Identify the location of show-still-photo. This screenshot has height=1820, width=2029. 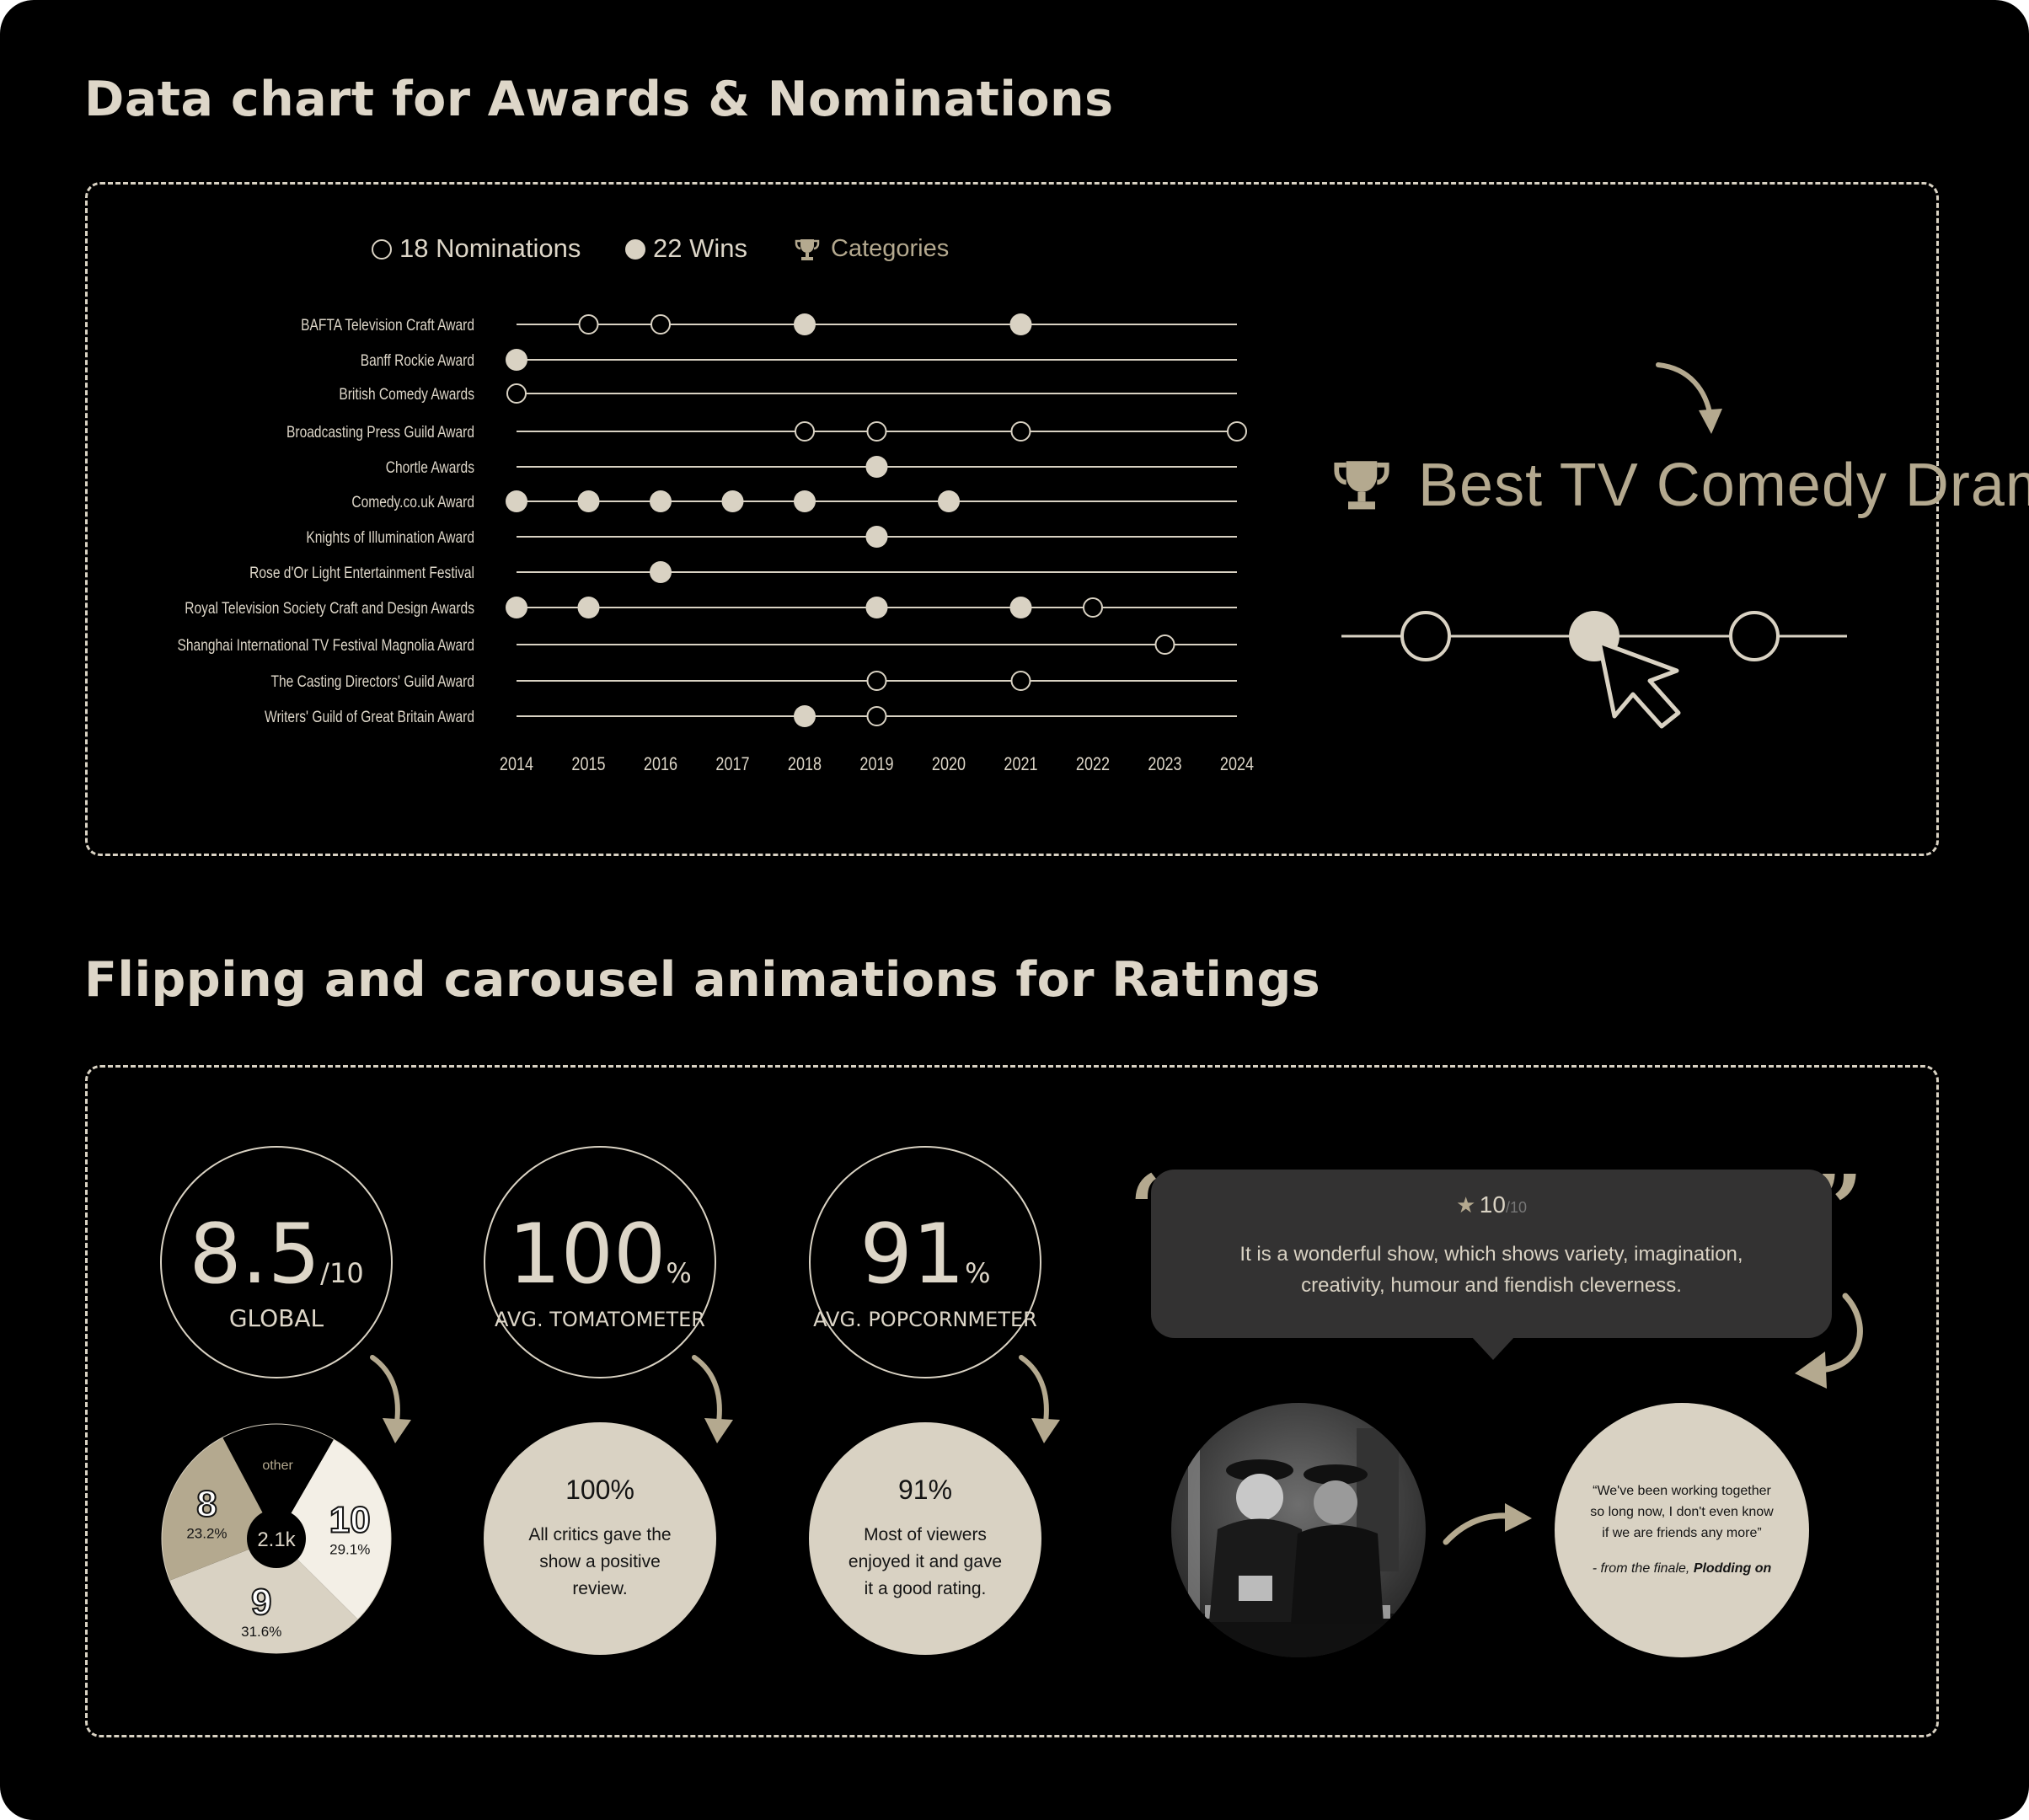
(1298, 1530).